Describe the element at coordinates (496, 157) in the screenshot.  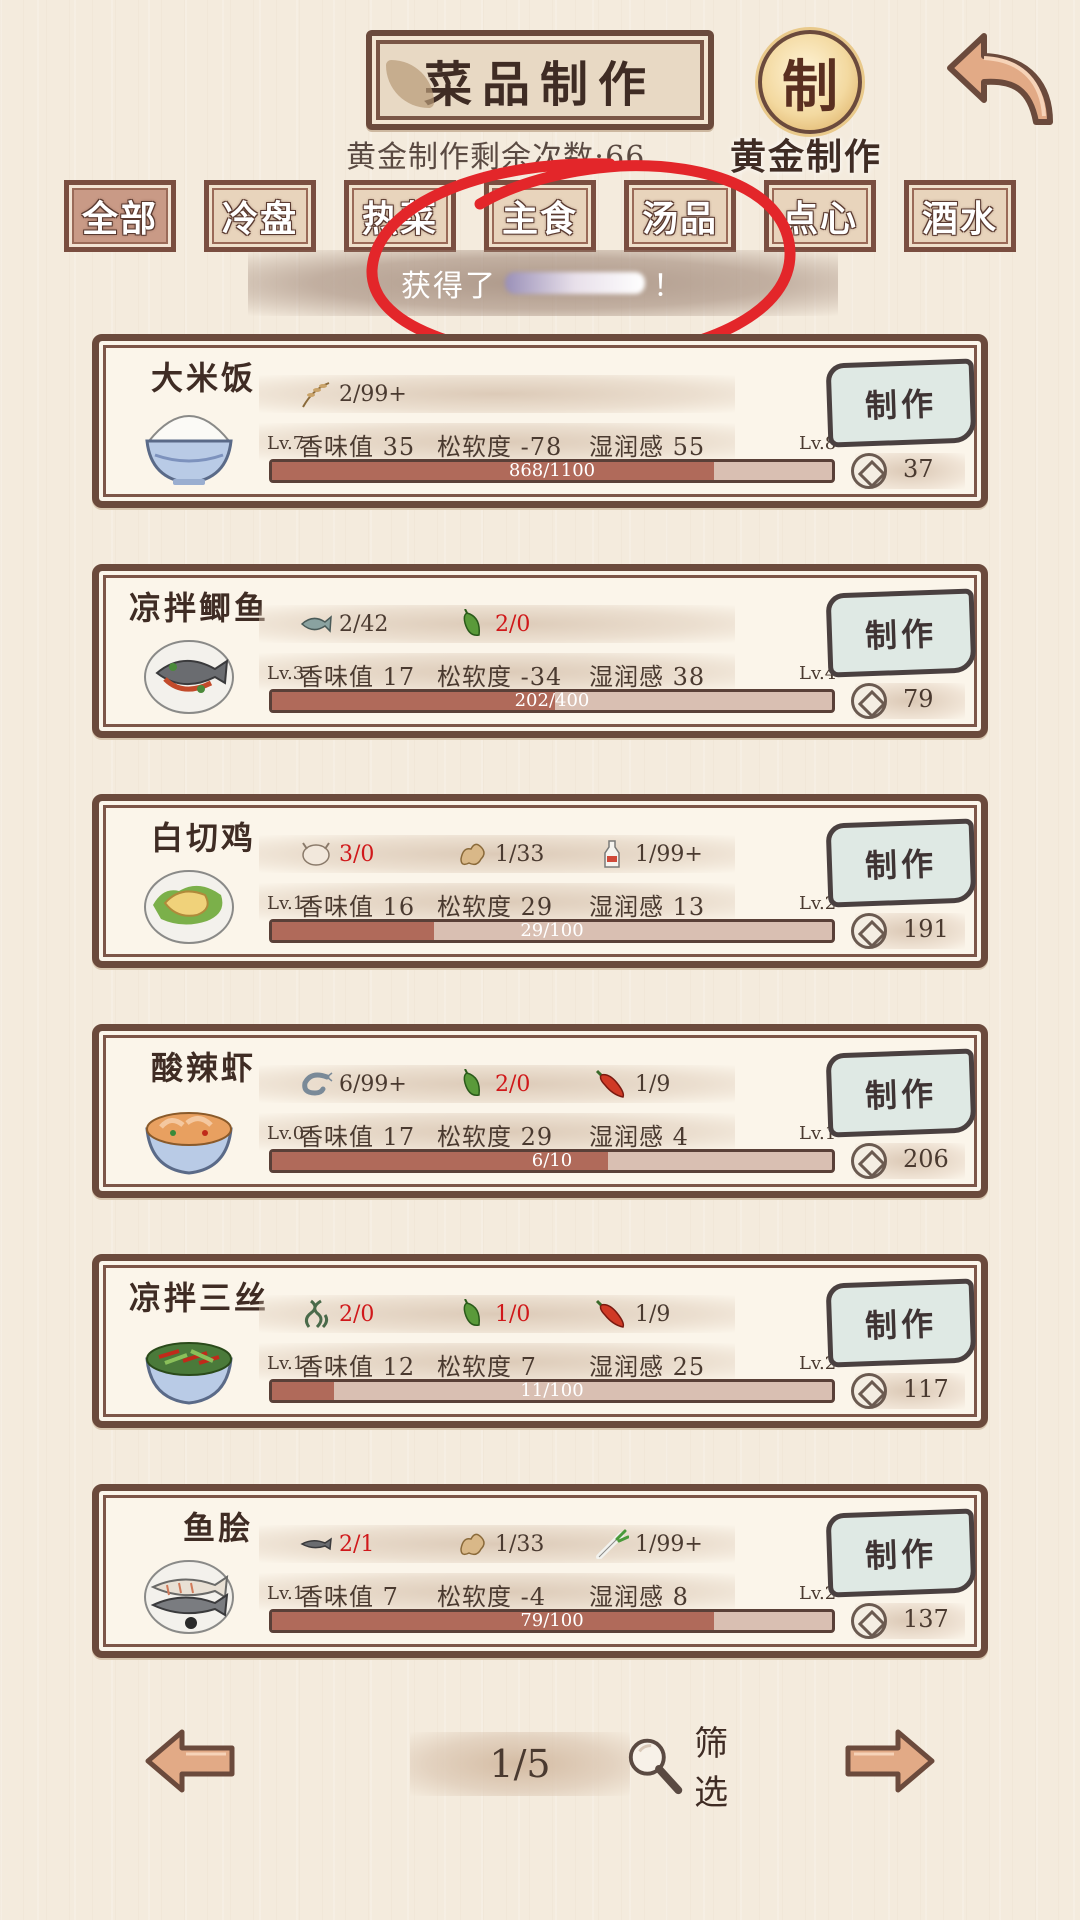
I see `gold-remaining-count: 黄金制作剩余次数:66` at that location.